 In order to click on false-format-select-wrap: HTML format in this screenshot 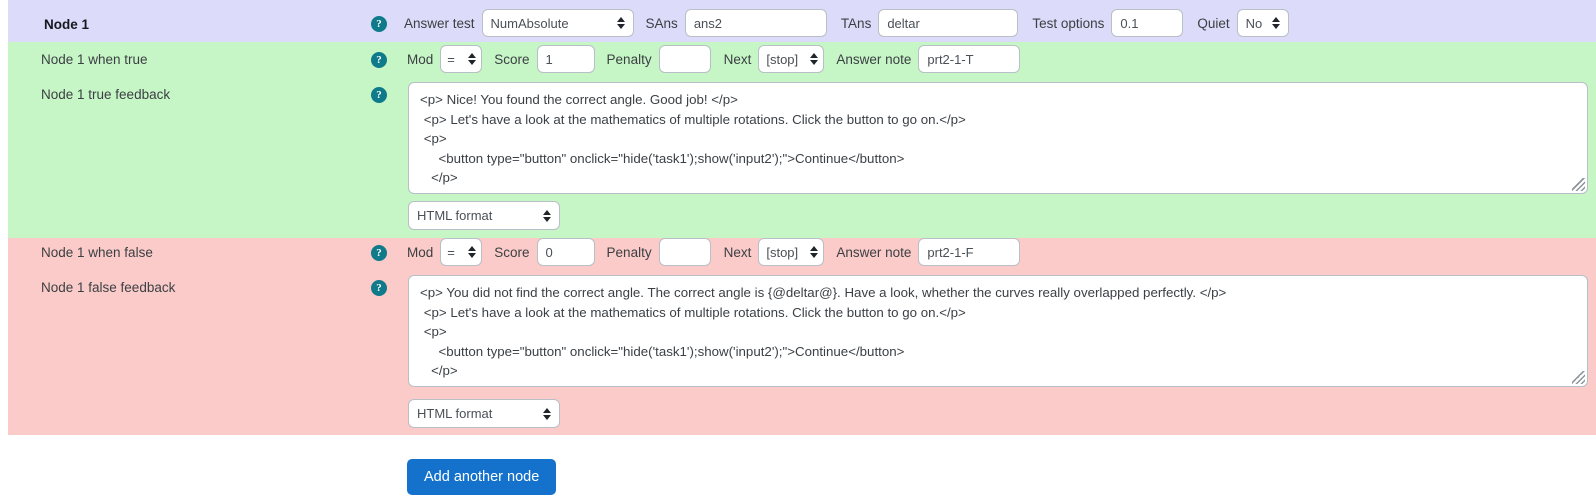, I will do `click(484, 413)`.